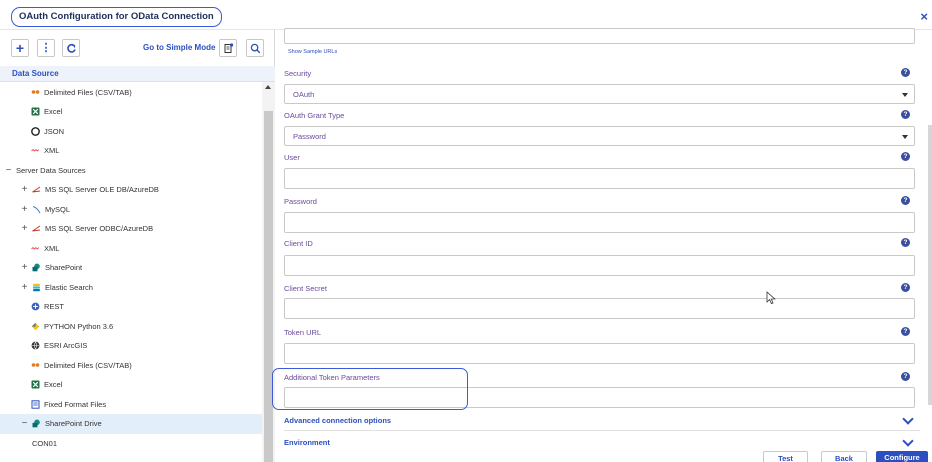  I want to click on grant-type-select: Password, so click(599, 136).